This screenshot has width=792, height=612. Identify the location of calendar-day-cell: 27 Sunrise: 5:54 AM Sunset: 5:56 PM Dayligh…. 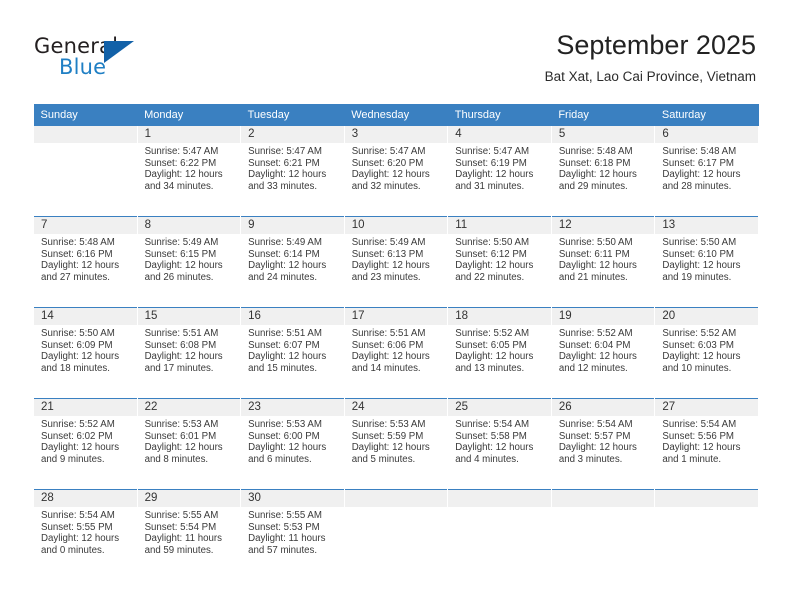
(706, 444).